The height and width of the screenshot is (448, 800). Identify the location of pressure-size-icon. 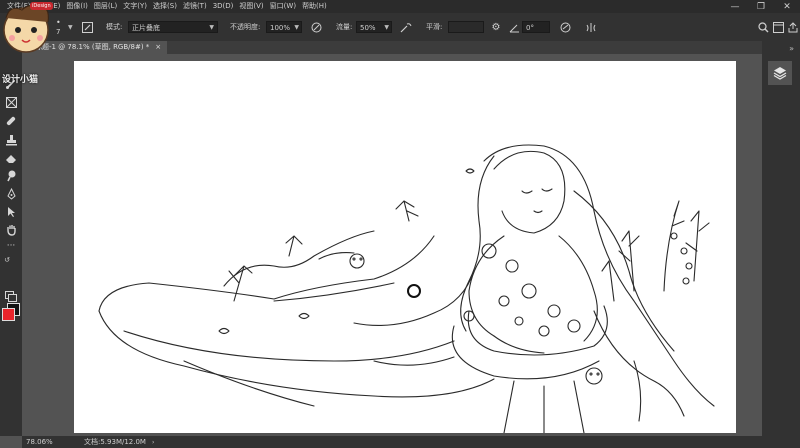
(565, 27).